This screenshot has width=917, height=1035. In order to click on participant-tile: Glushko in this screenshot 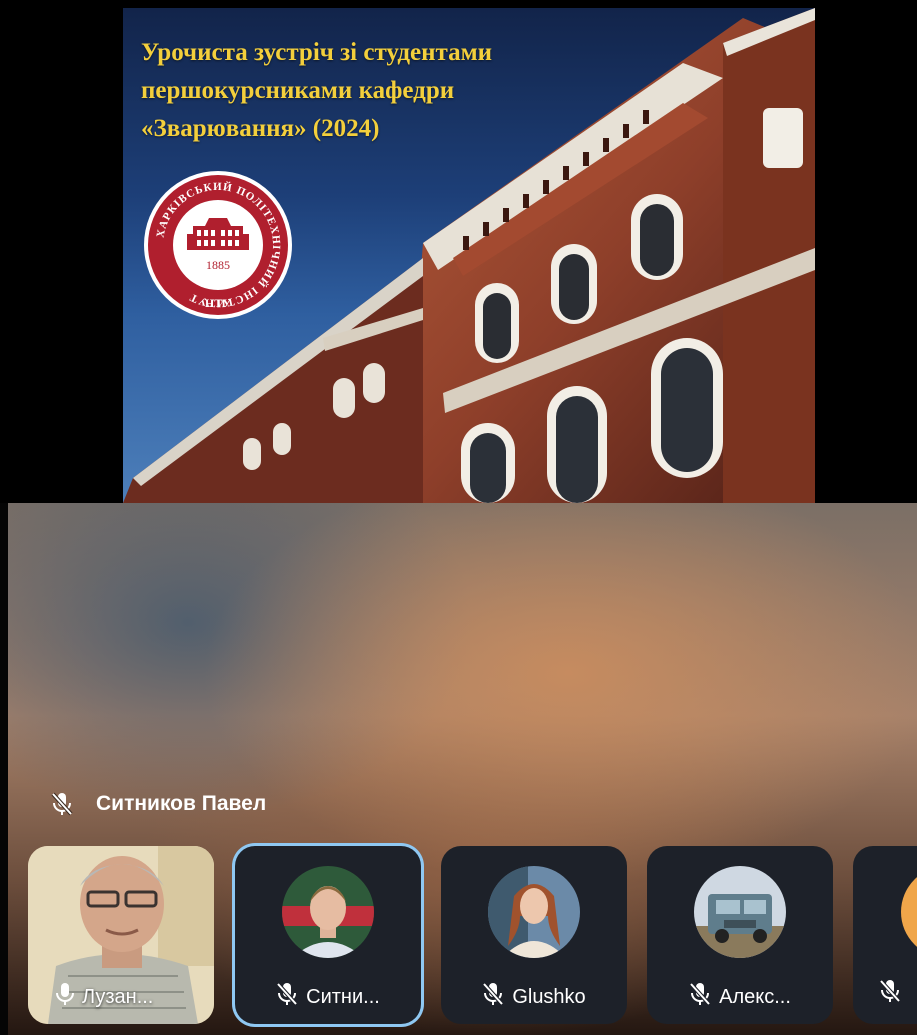, I will do `click(534, 935)`.